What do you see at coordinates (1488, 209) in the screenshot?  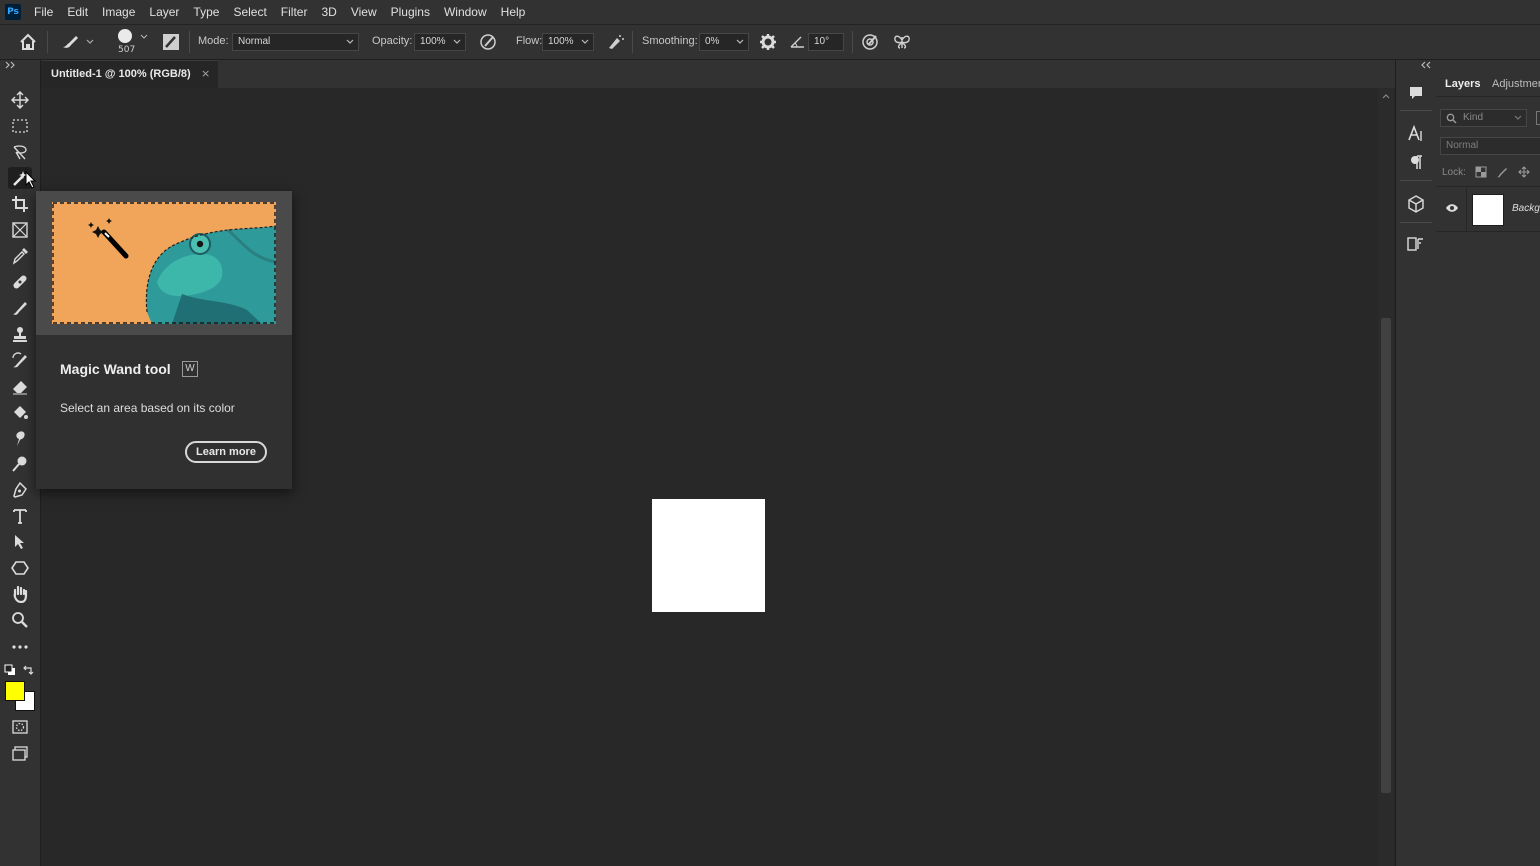 I see `layer-row: Backg` at bounding box center [1488, 209].